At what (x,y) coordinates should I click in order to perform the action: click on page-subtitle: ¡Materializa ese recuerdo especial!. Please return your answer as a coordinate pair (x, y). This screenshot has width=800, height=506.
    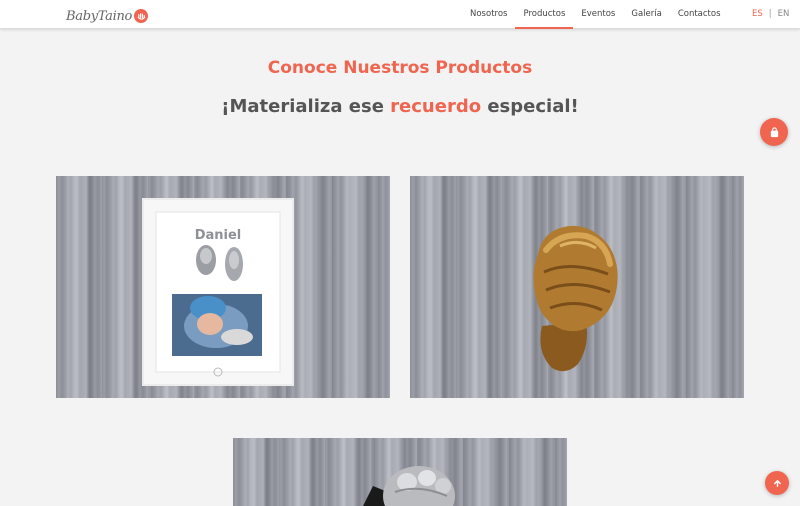
    Looking at the image, I should click on (400, 106).